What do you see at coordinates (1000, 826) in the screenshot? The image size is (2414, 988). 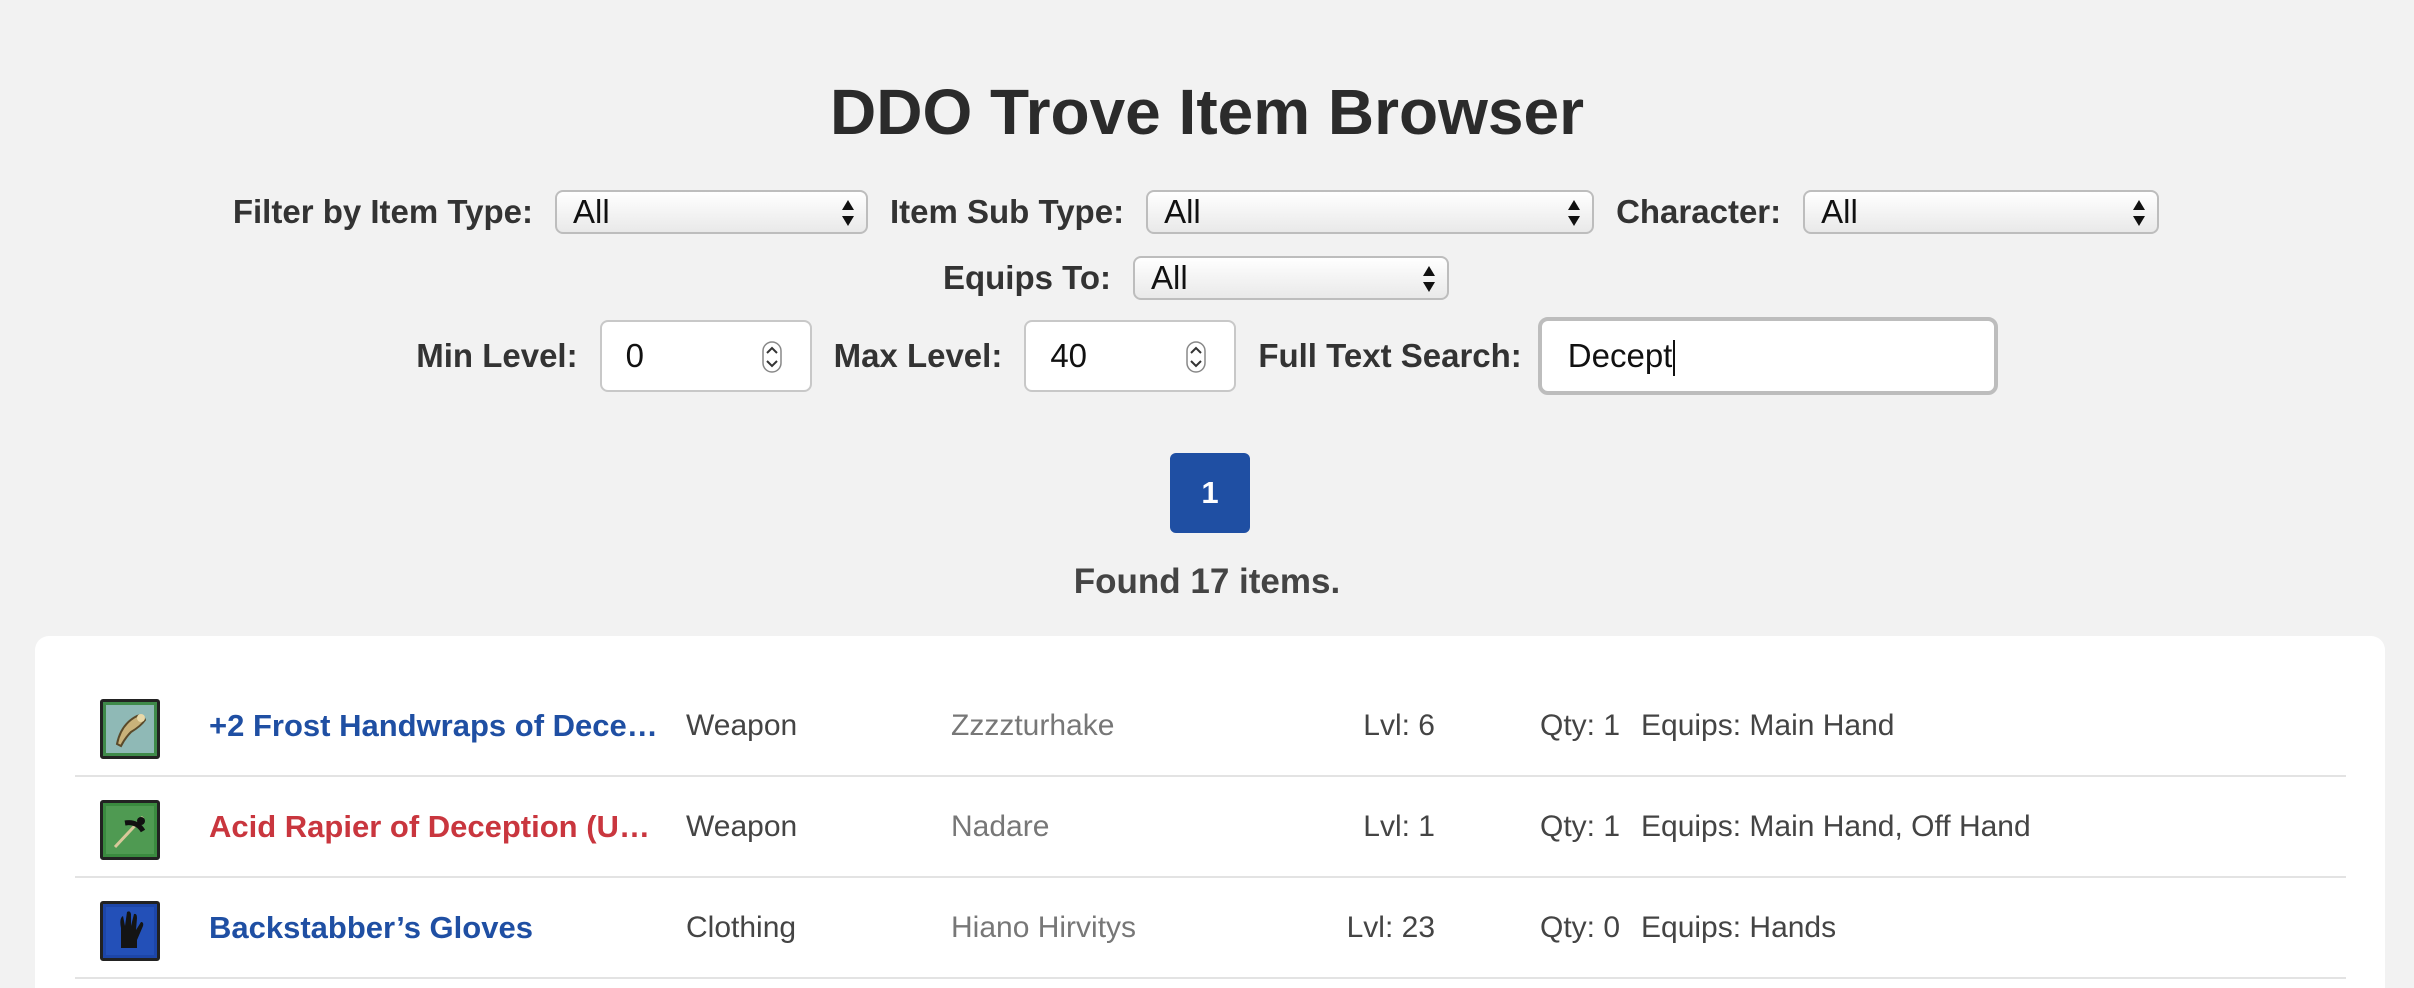 I see `item-character: Nadare` at bounding box center [1000, 826].